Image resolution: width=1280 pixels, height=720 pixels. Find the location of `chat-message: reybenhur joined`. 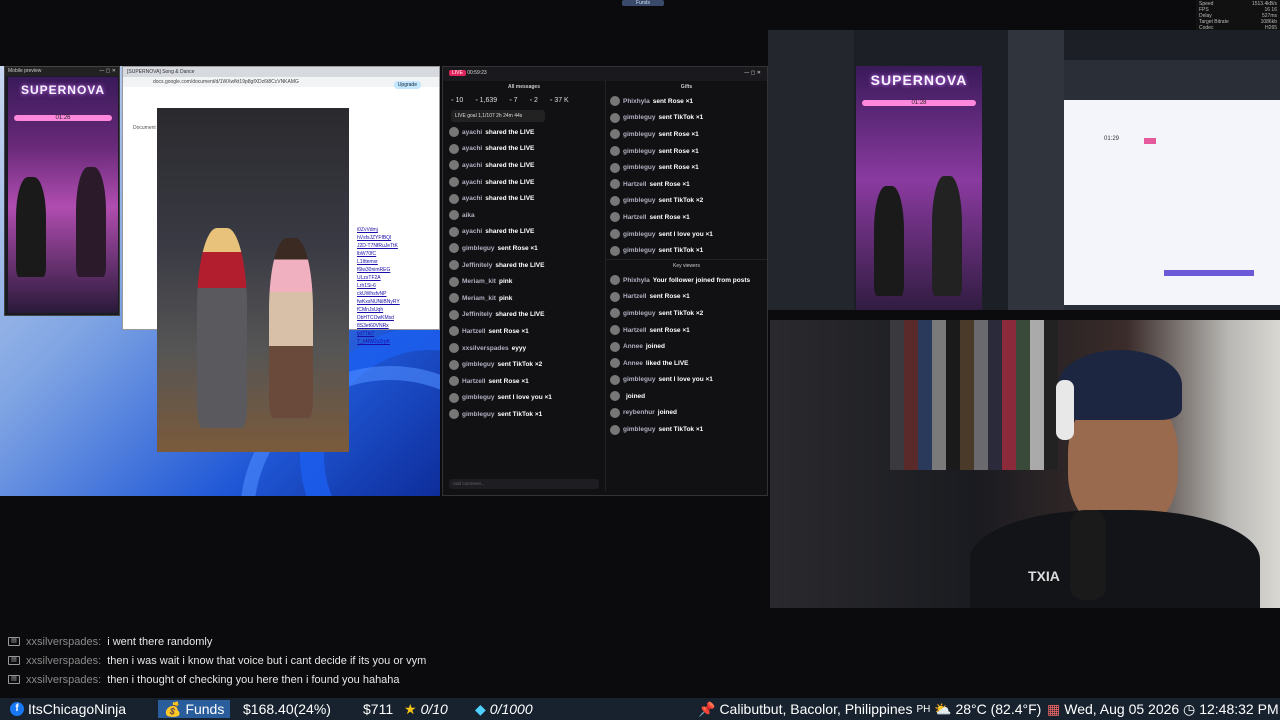

chat-message: reybenhur joined is located at coordinates (686, 413).